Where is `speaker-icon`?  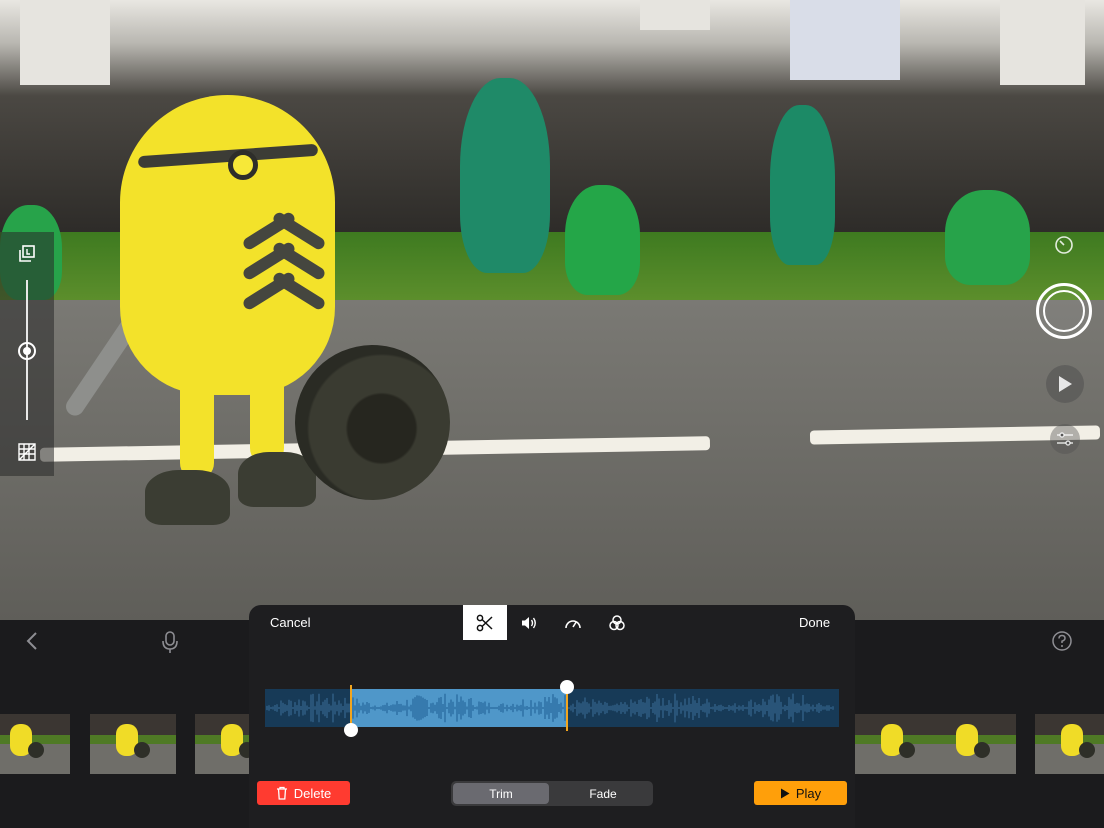 speaker-icon is located at coordinates (529, 622).